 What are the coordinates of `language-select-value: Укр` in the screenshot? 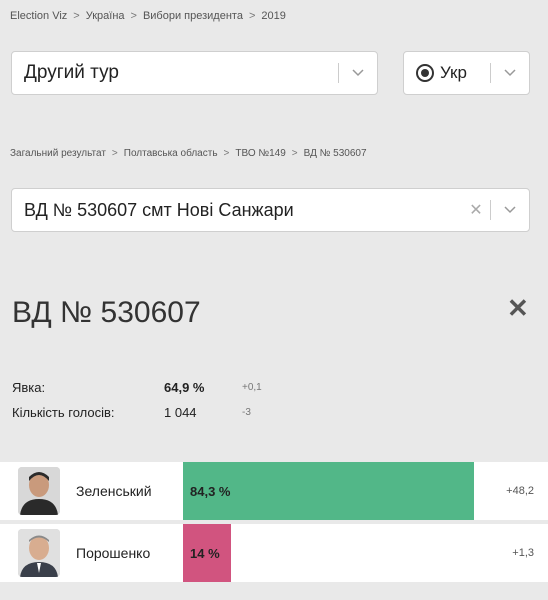 It's located at (447, 73).